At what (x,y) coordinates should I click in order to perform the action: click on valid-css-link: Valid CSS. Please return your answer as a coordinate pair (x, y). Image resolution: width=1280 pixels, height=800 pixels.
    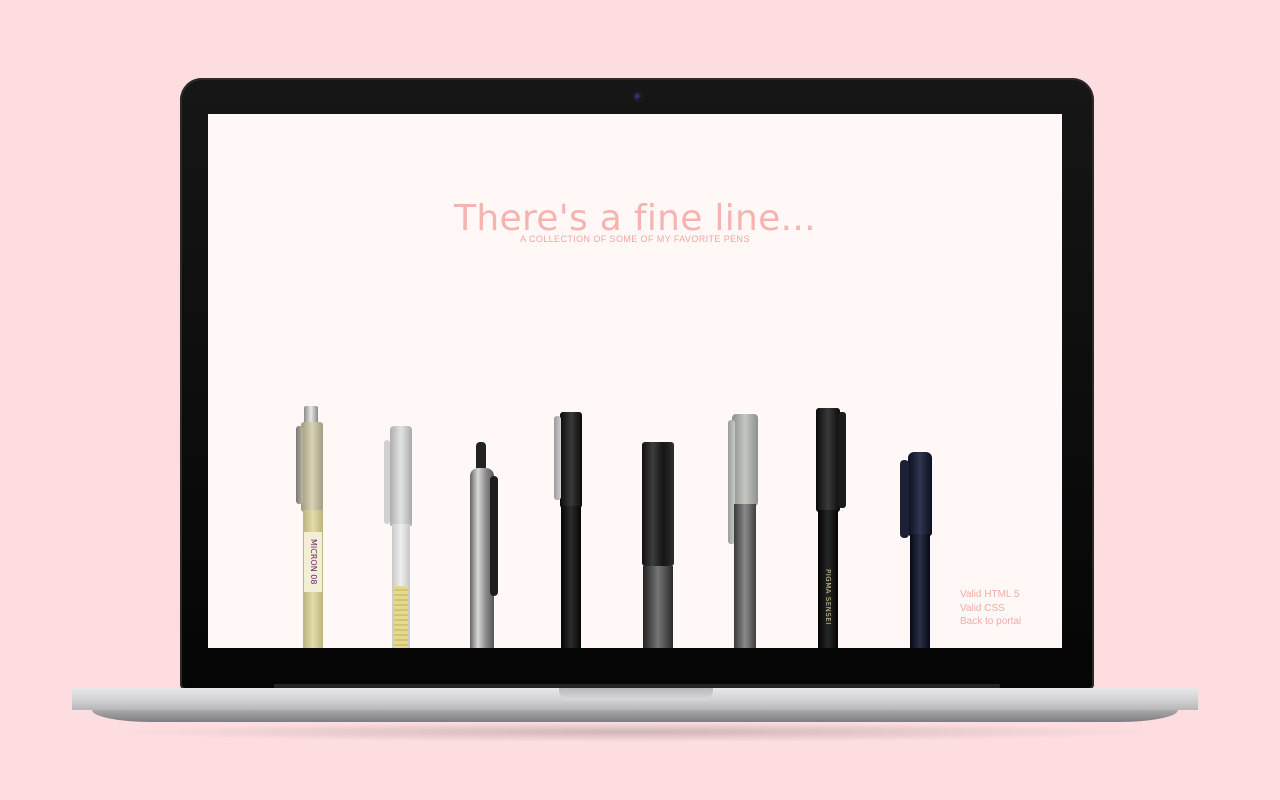
    Looking at the image, I should click on (990, 609).